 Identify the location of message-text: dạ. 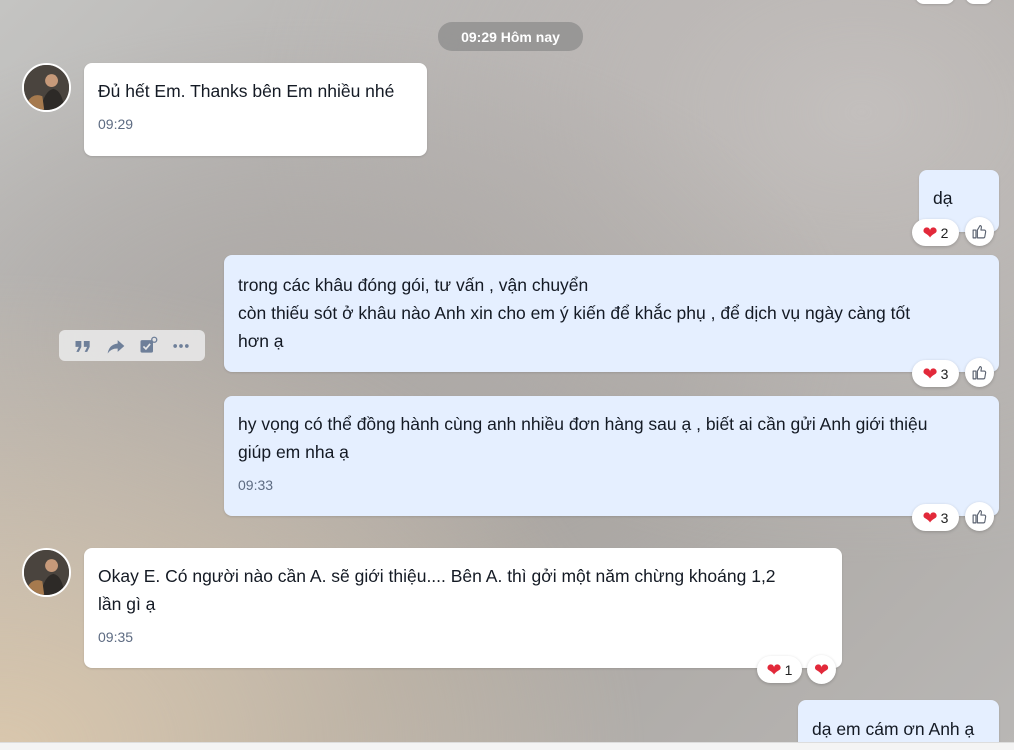
(943, 198).